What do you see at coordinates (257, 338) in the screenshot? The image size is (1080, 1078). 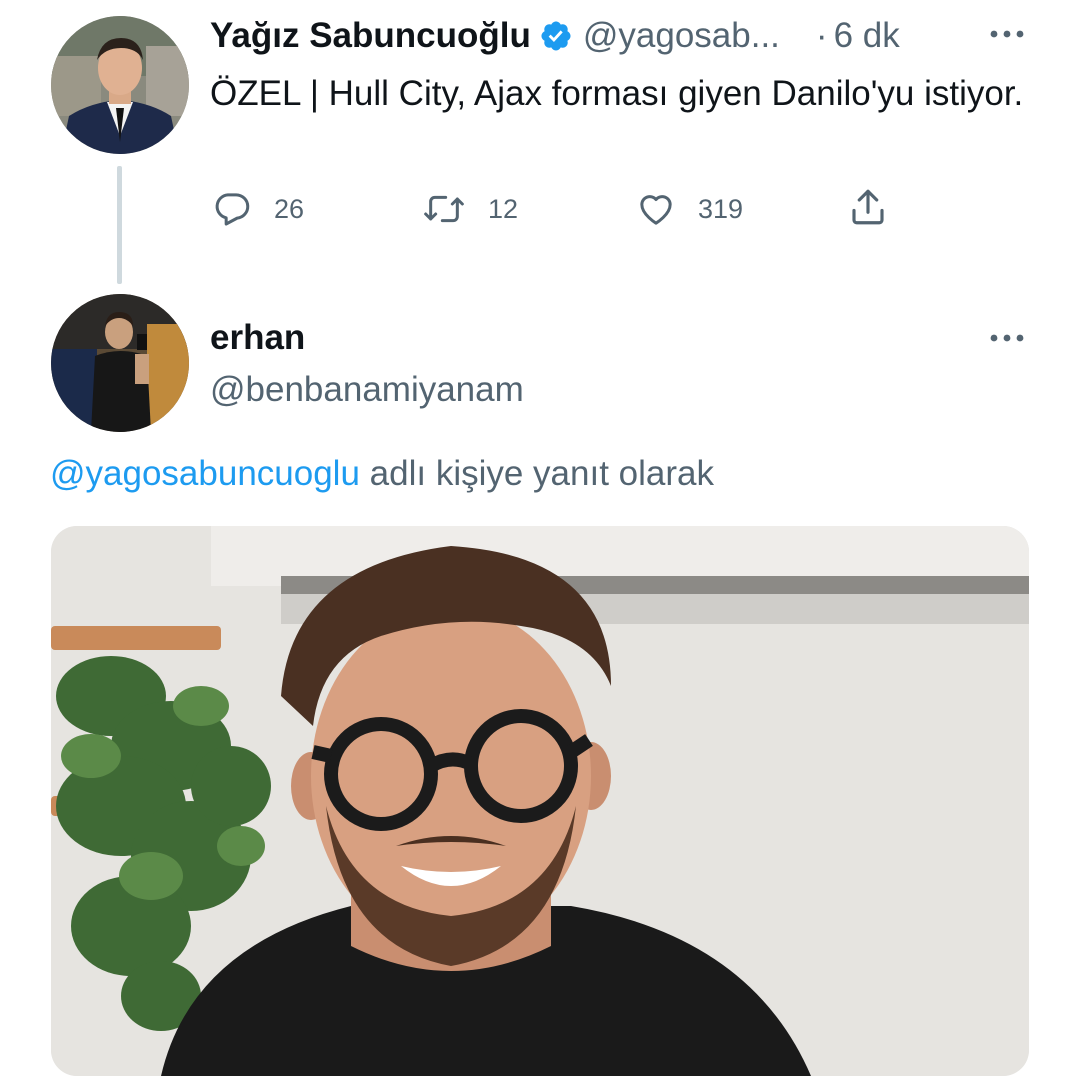 I see `reply-author-name: erhan` at bounding box center [257, 338].